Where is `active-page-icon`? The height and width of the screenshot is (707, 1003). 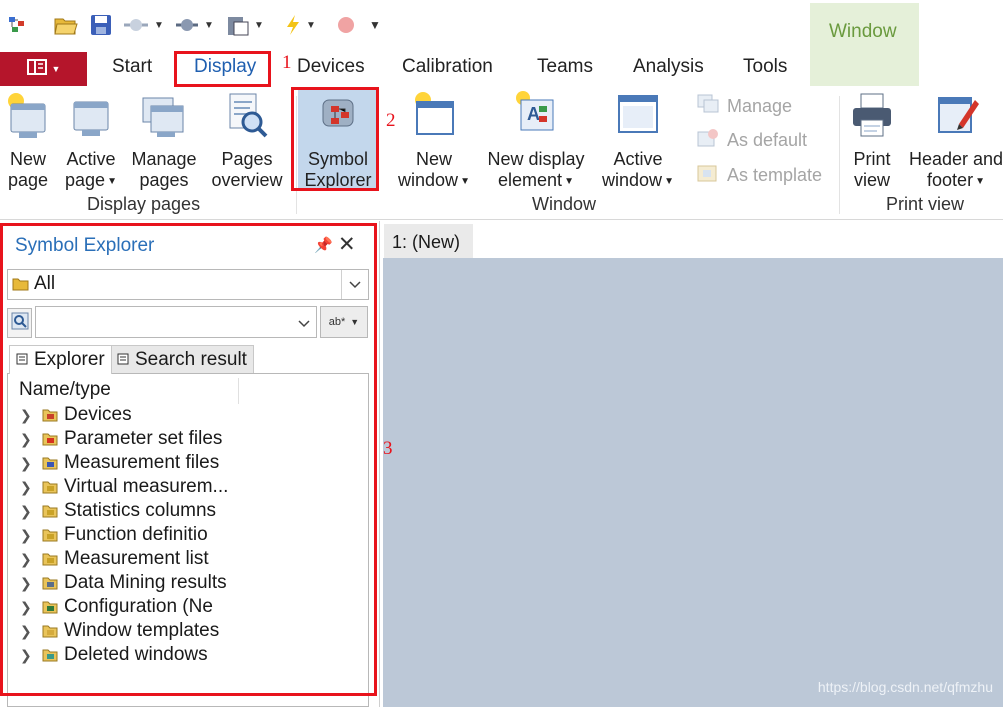
active-page-icon is located at coordinates (91, 118).